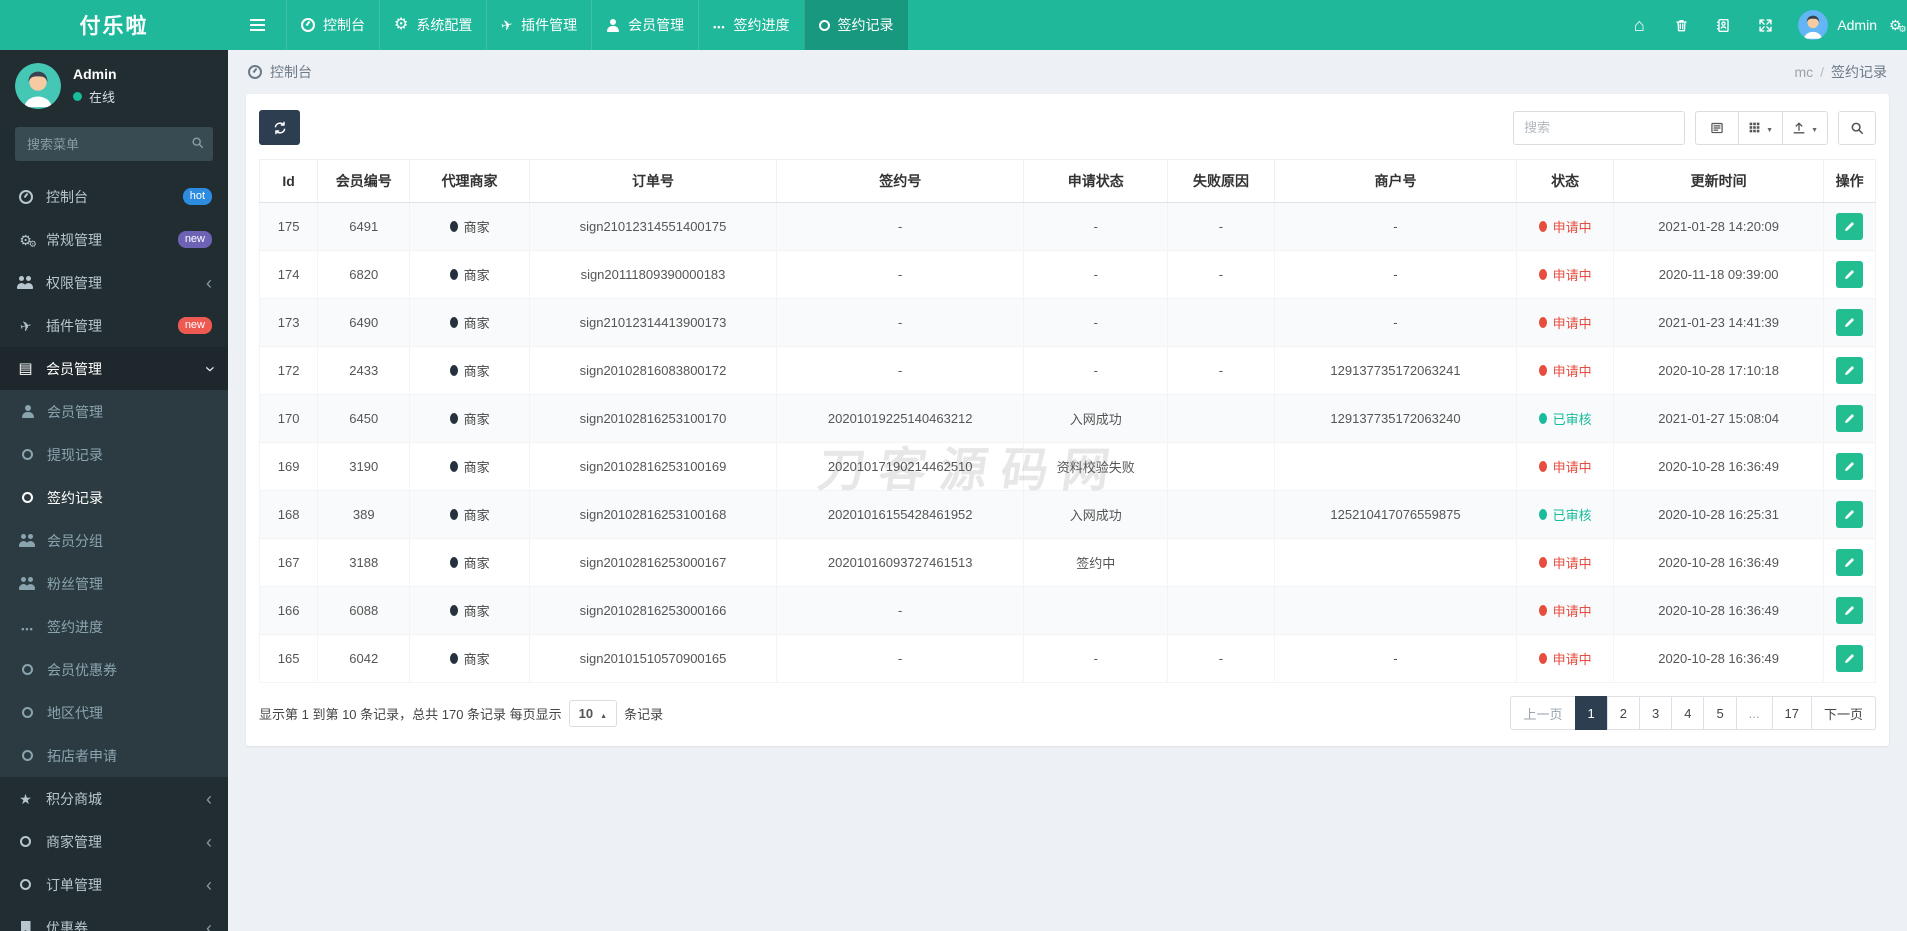 The image size is (1907, 931). What do you see at coordinates (1395, 181) in the screenshot?
I see `column-header: 商户号` at bounding box center [1395, 181].